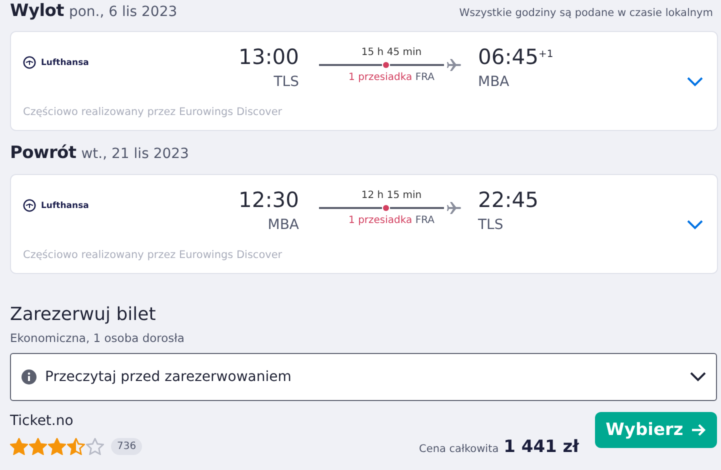 The width and height of the screenshot is (721, 470). I want to click on total-price: 1 441 zł, so click(541, 447).